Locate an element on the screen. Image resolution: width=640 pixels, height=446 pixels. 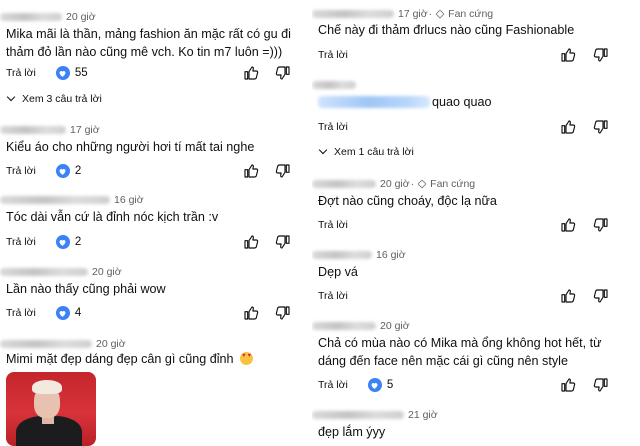
chevron-down-icon is located at coordinates (11, 97).